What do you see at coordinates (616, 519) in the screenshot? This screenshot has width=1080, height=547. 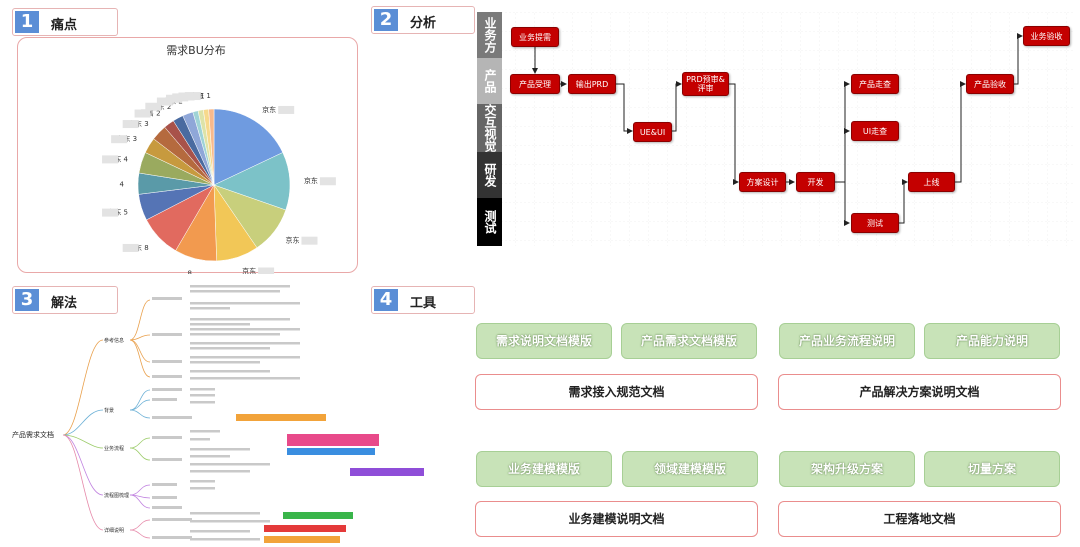 I see `doc-business-modeling: 业务建模说明文档` at bounding box center [616, 519].